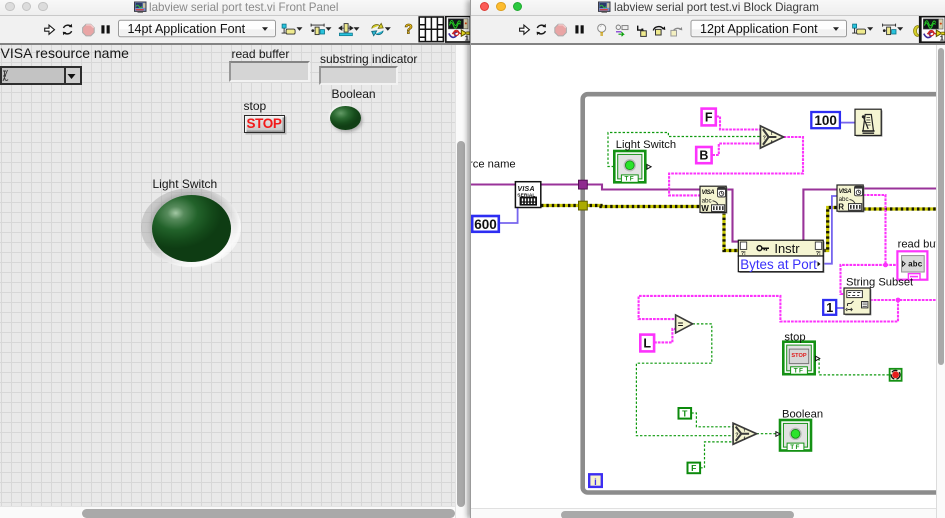 The width and height of the screenshot is (945, 518). I want to click on svg-text: Bytes at Port, so click(778, 264).